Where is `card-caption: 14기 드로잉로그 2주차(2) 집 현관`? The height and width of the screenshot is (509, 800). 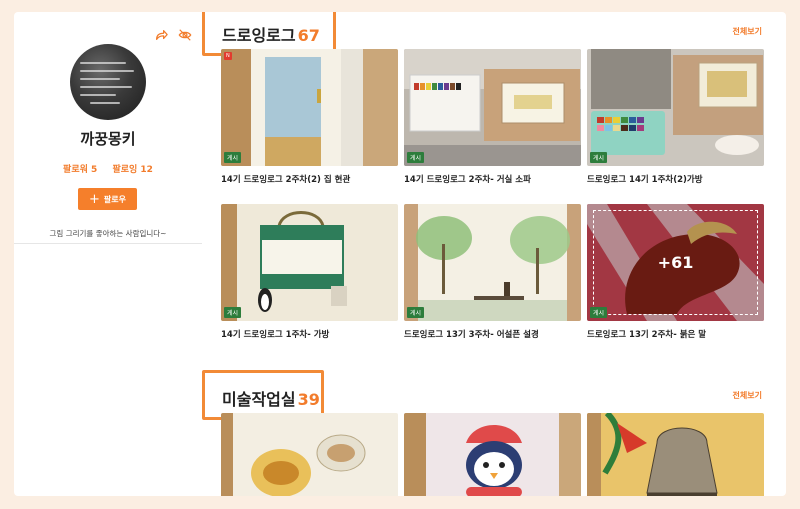
card-caption: 14기 드로잉로그 2주차(2) 집 현관 is located at coordinates (309, 179).